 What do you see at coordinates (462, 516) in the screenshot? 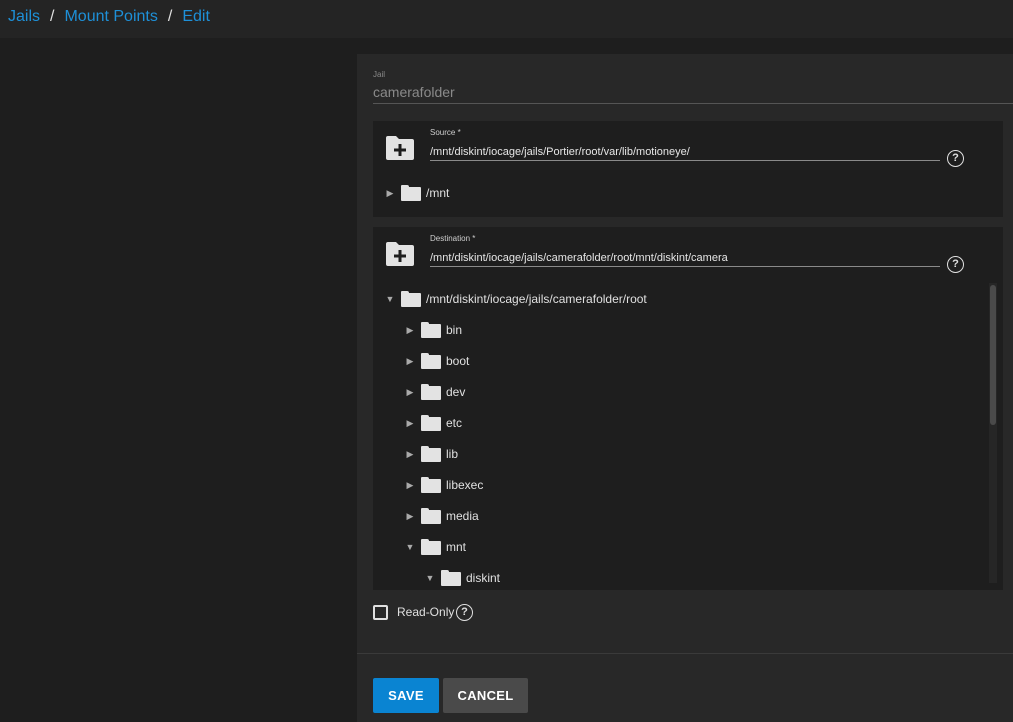
I see `tree-node-label: media` at bounding box center [462, 516].